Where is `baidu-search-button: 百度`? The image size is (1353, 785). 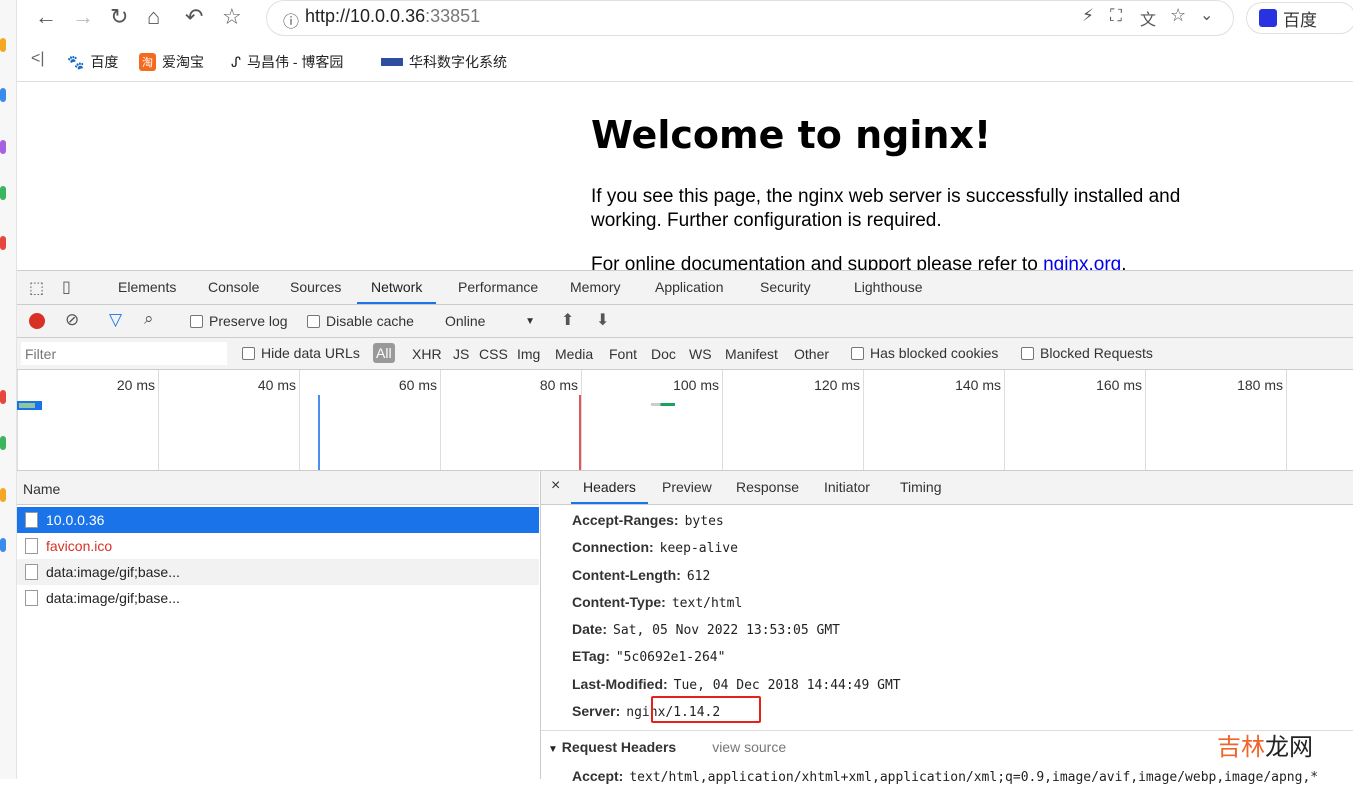
baidu-search-button: 百度 is located at coordinates (1299, 18).